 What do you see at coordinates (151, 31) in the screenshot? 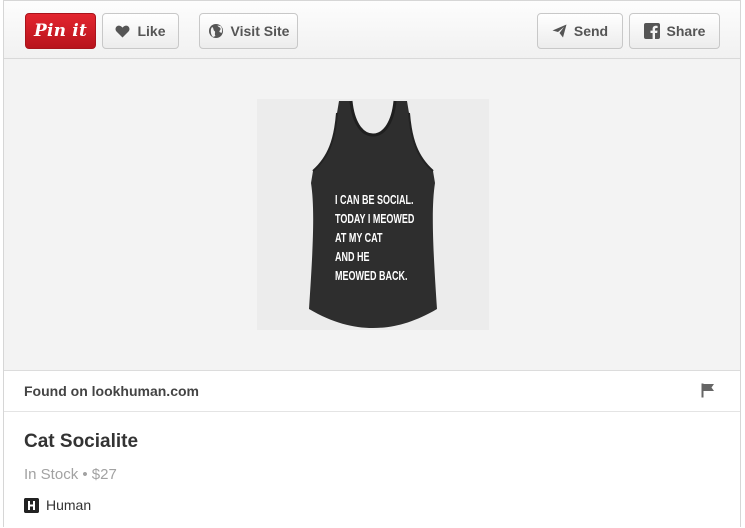
I see `like-label: Like` at bounding box center [151, 31].